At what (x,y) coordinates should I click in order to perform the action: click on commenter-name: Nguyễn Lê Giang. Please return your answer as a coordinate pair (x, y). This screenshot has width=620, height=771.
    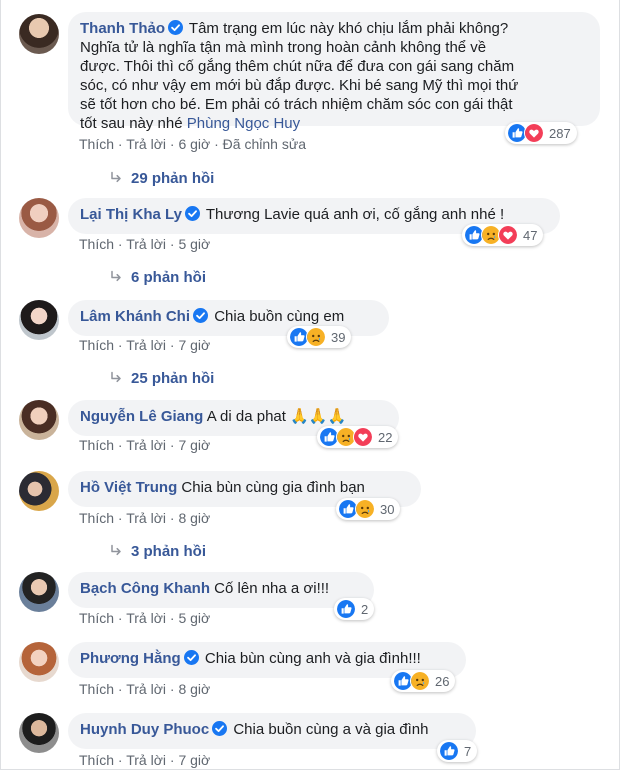
    Looking at the image, I should click on (141, 416).